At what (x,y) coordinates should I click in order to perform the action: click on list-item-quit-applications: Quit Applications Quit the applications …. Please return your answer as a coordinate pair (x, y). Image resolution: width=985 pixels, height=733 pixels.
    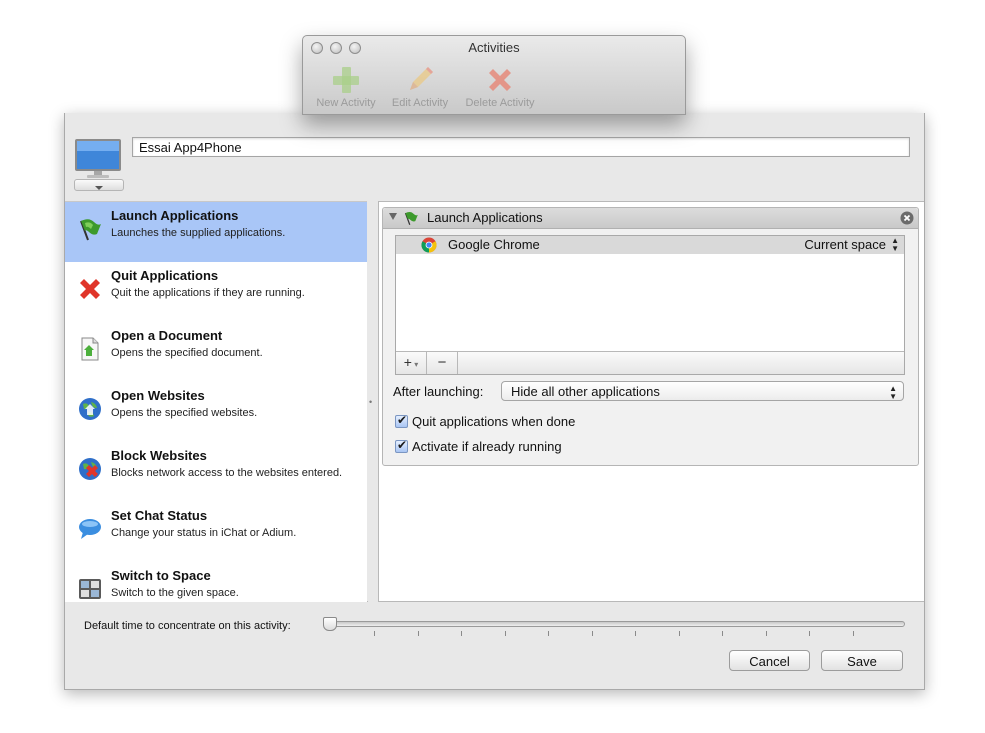
    Looking at the image, I should click on (216, 292).